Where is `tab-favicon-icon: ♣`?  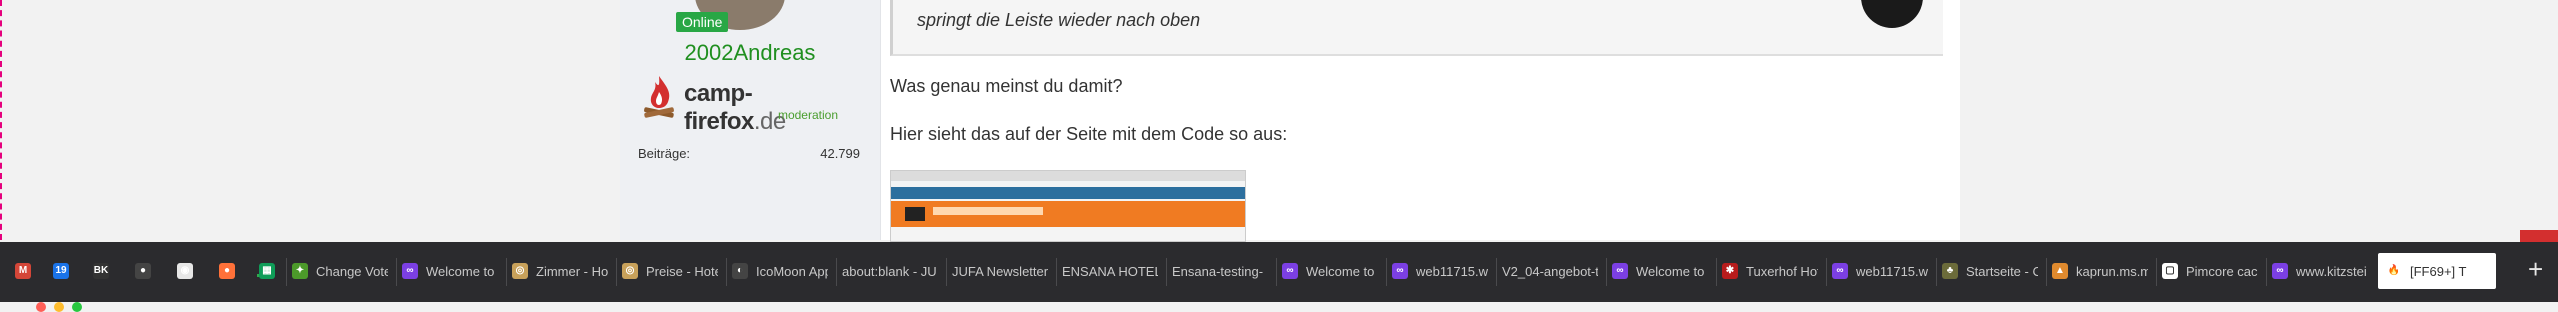
tab-favicon-icon: ♣ is located at coordinates (1950, 271).